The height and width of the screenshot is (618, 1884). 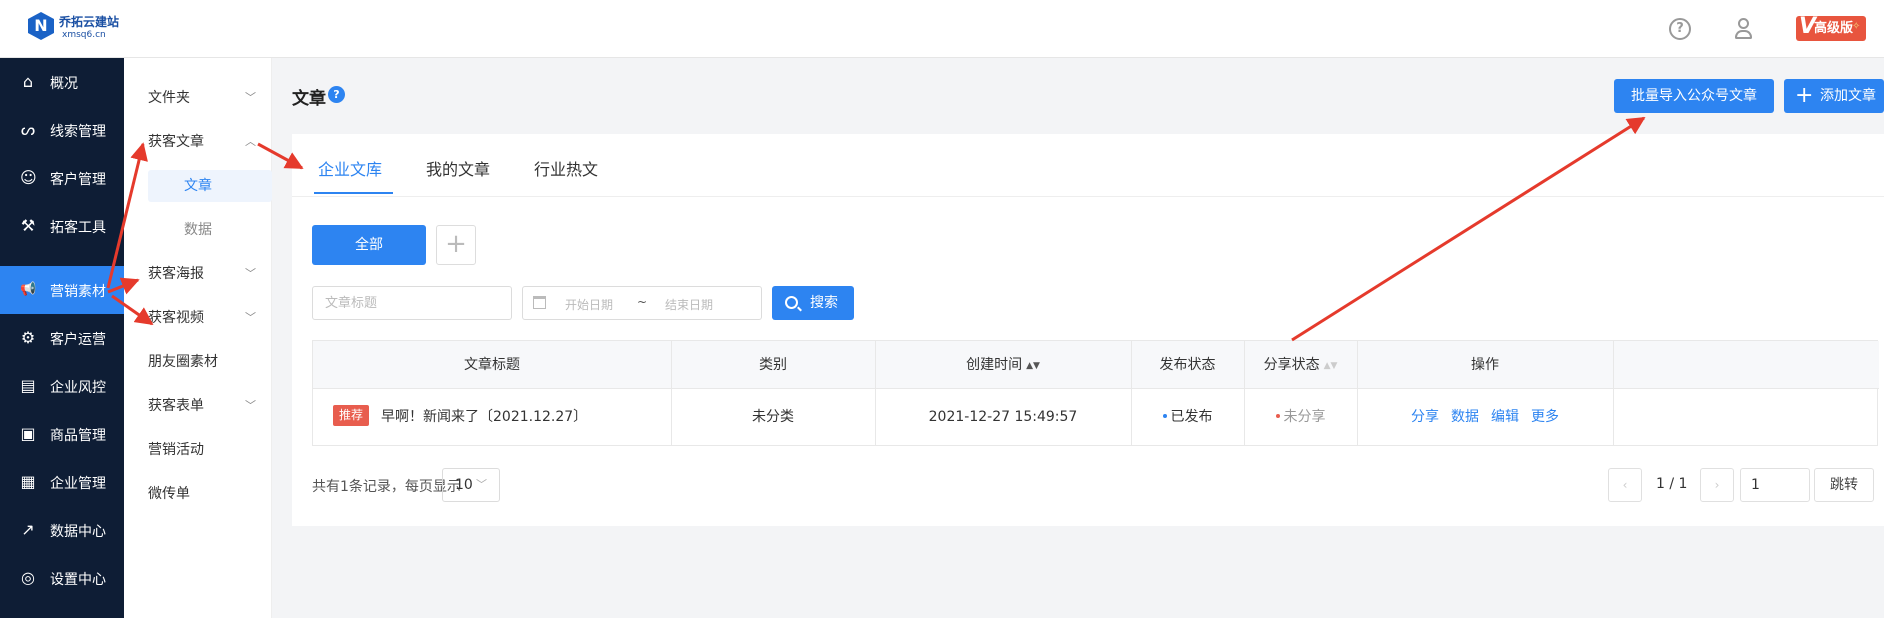 I want to click on actions-cell: 分享 数据 编辑 更多, so click(x=1485, y=417).